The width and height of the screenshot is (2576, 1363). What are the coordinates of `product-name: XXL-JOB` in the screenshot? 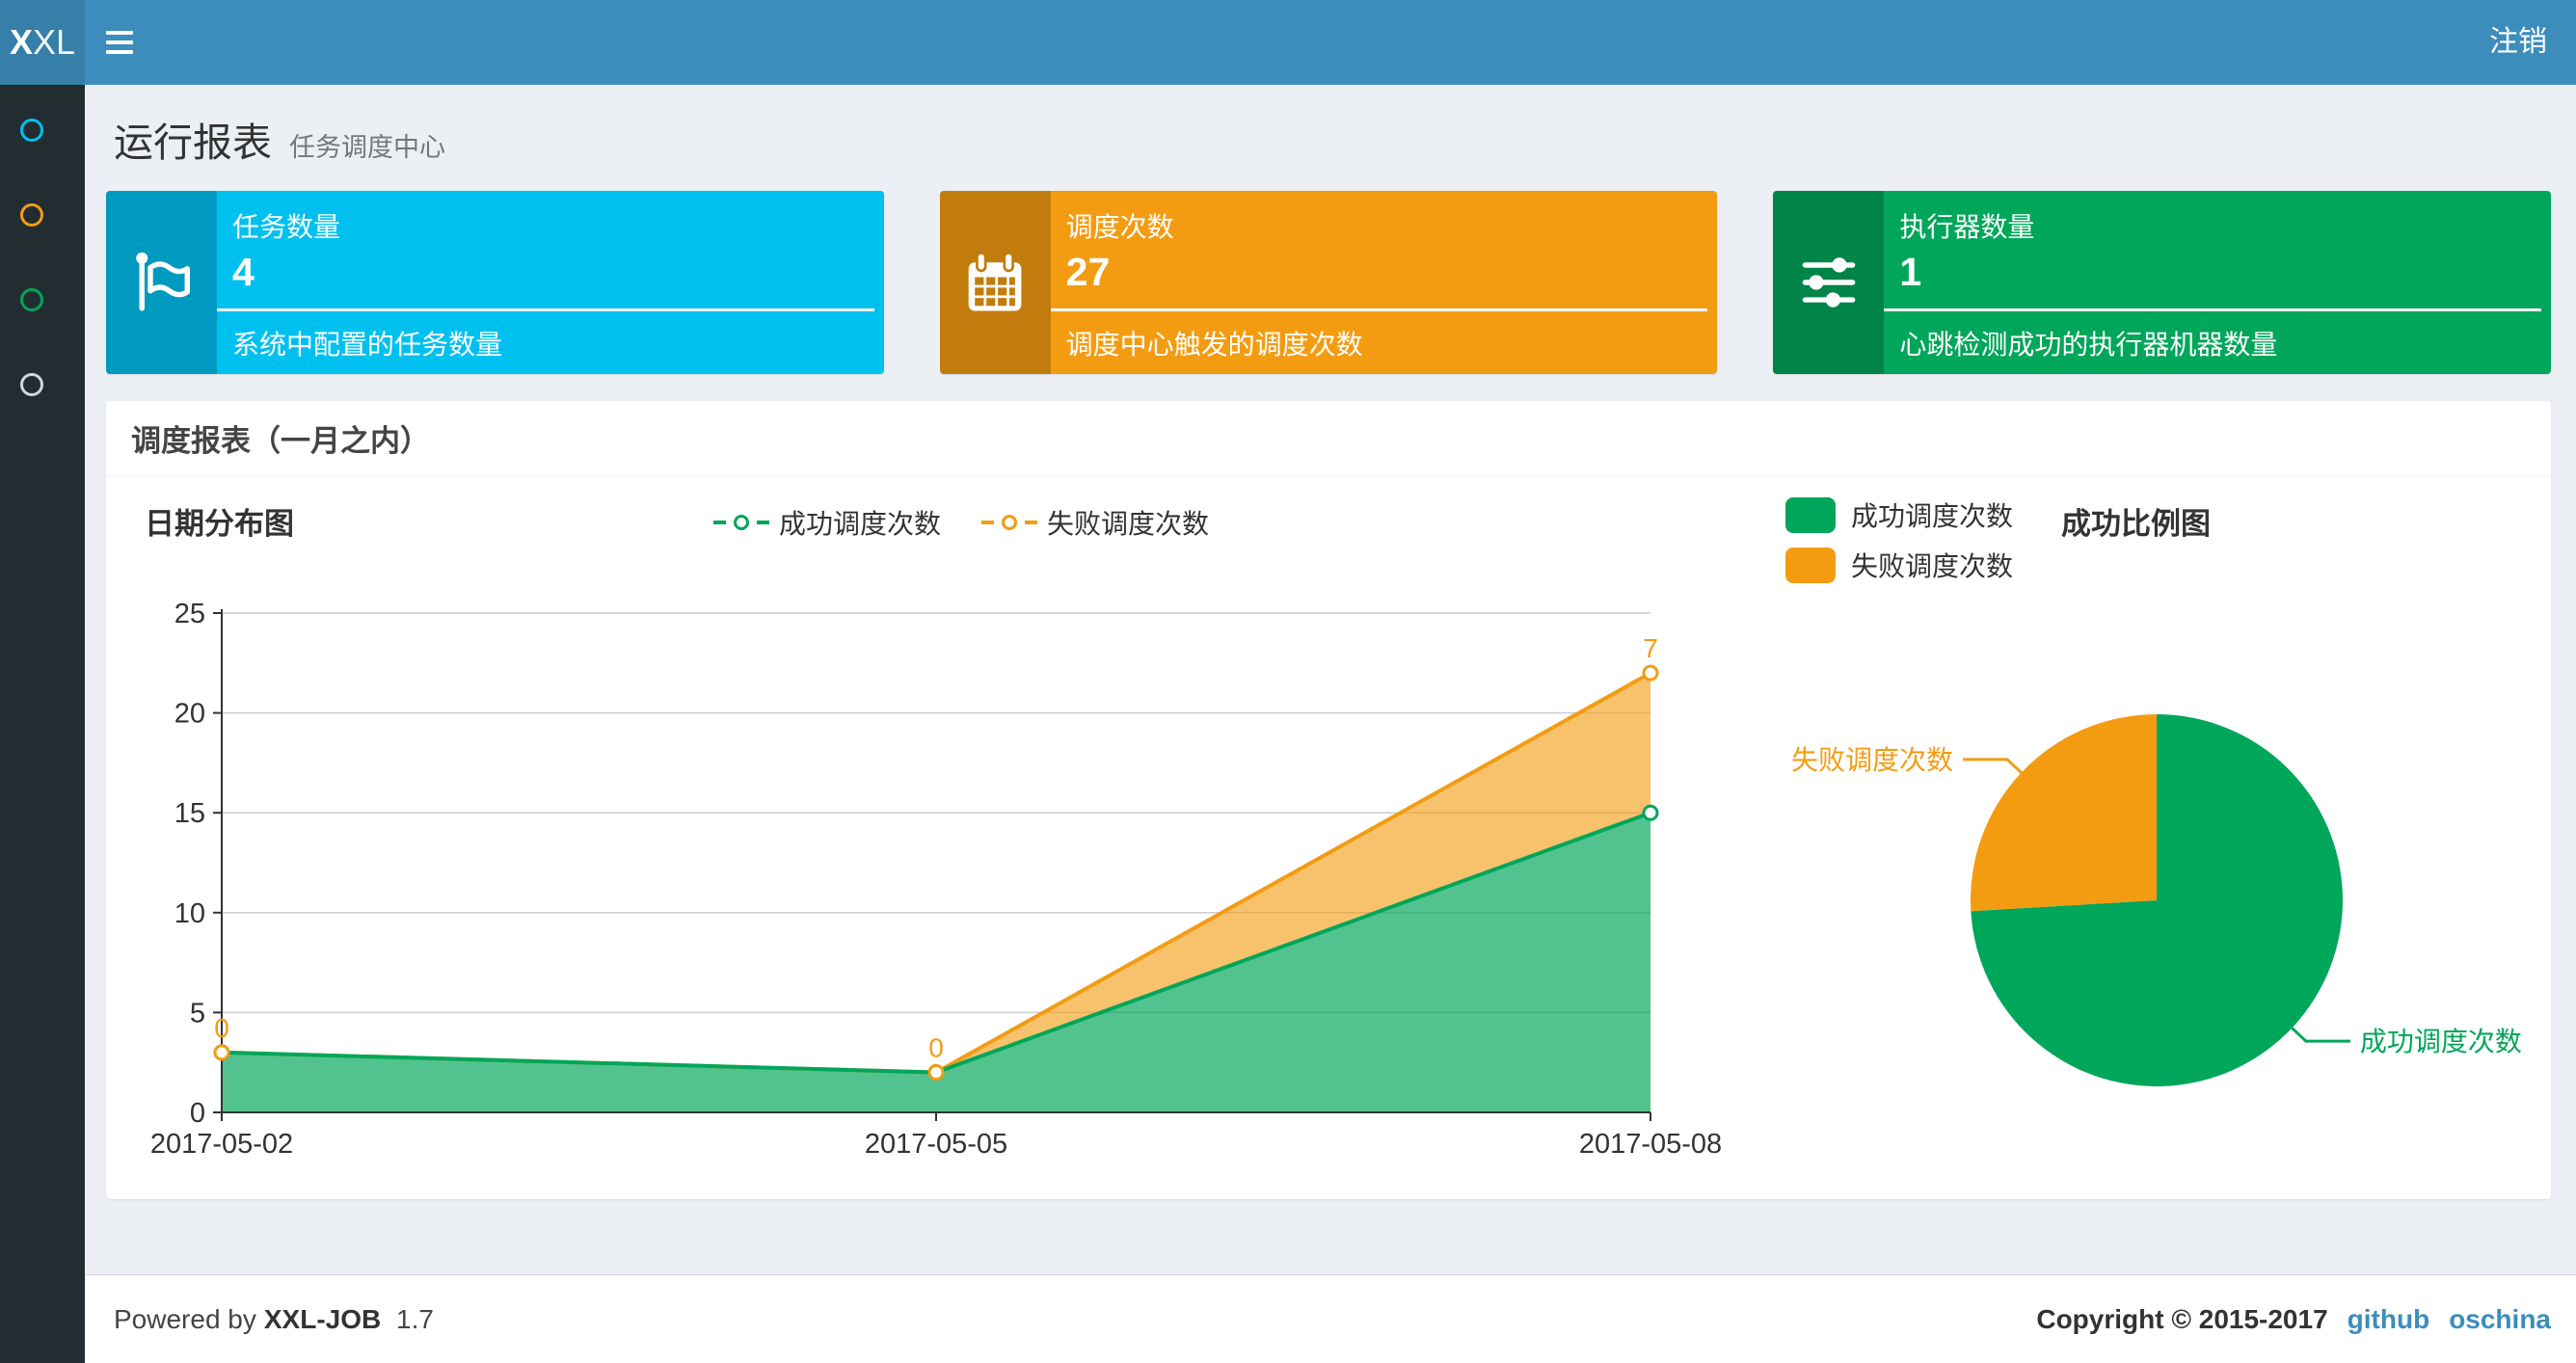 It's located at (323, 1318).